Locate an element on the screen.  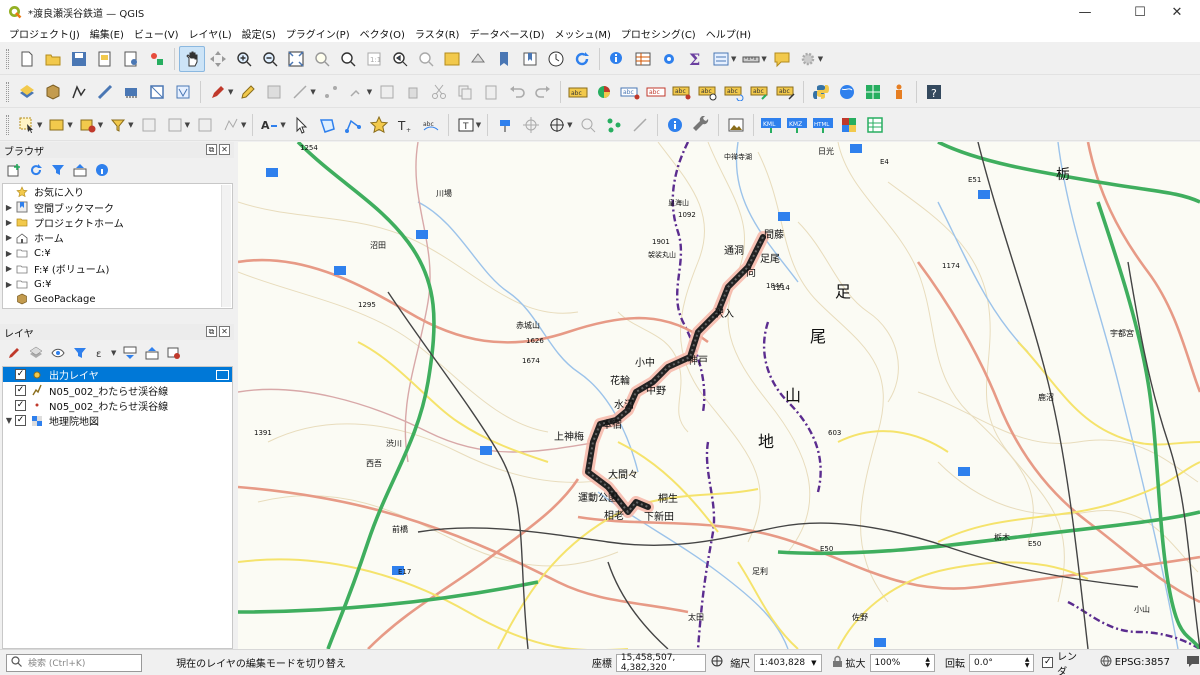
menu-vector: ベクタ(O) is located at coordinates (382, 33).